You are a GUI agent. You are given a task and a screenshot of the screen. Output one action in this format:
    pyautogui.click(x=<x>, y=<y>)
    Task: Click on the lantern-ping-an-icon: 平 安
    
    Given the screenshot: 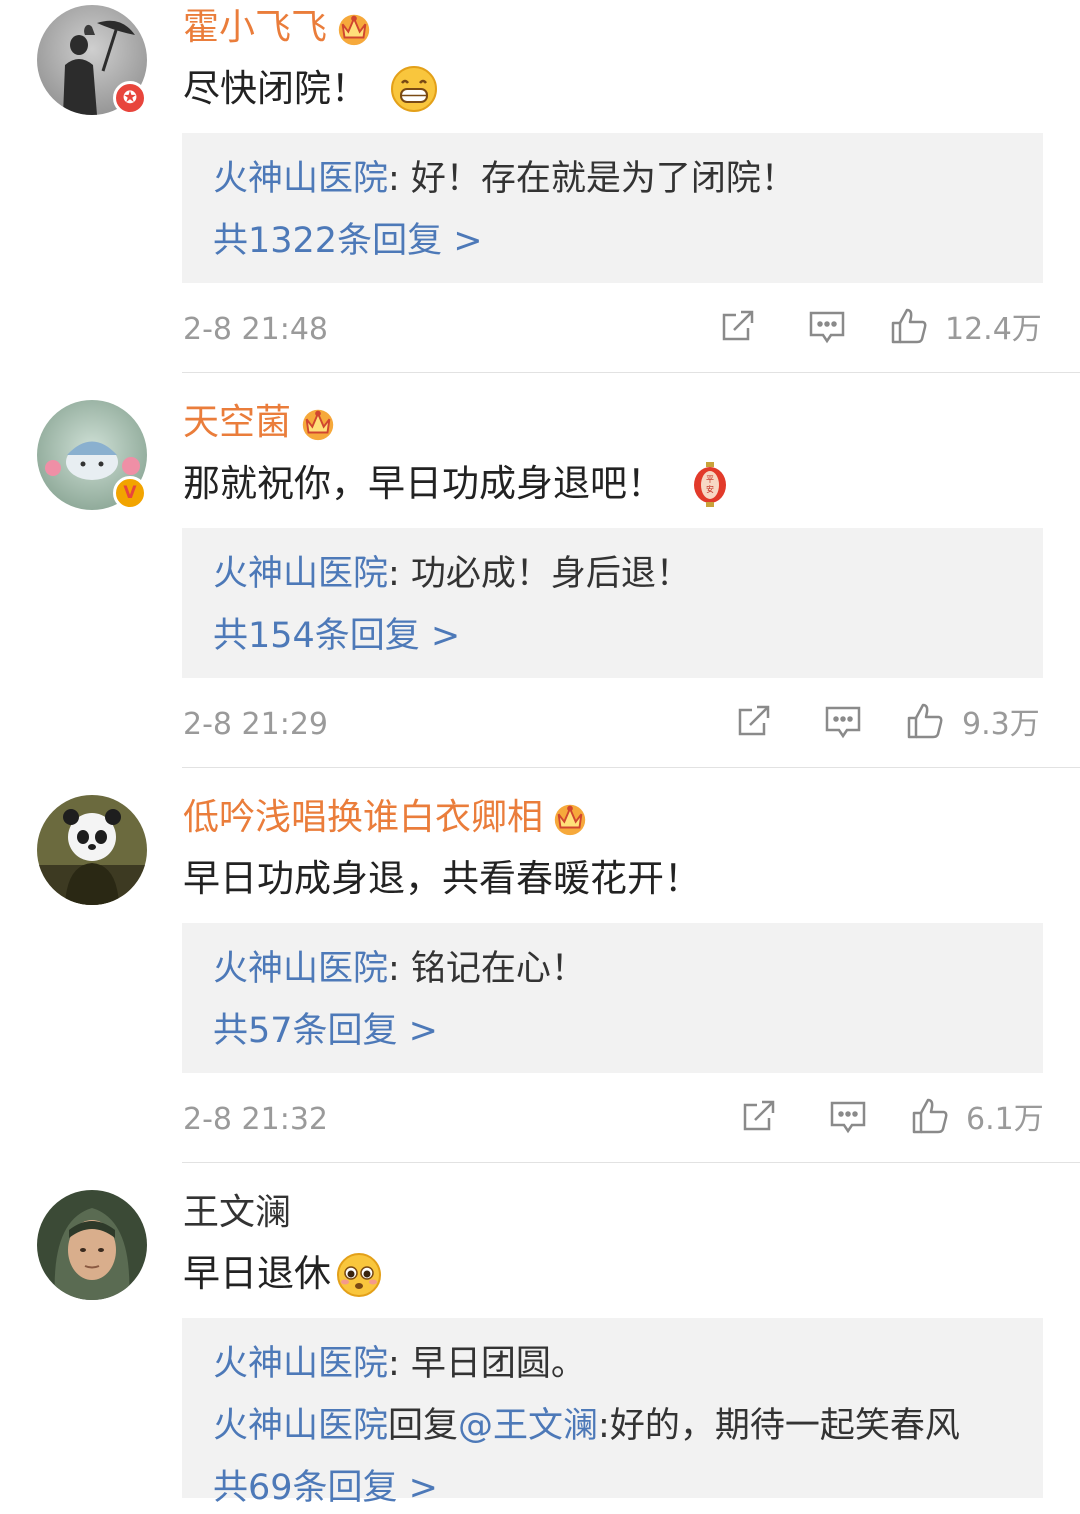 What is the action you would take?
    pyautogui.click(x=710, y=484)
    